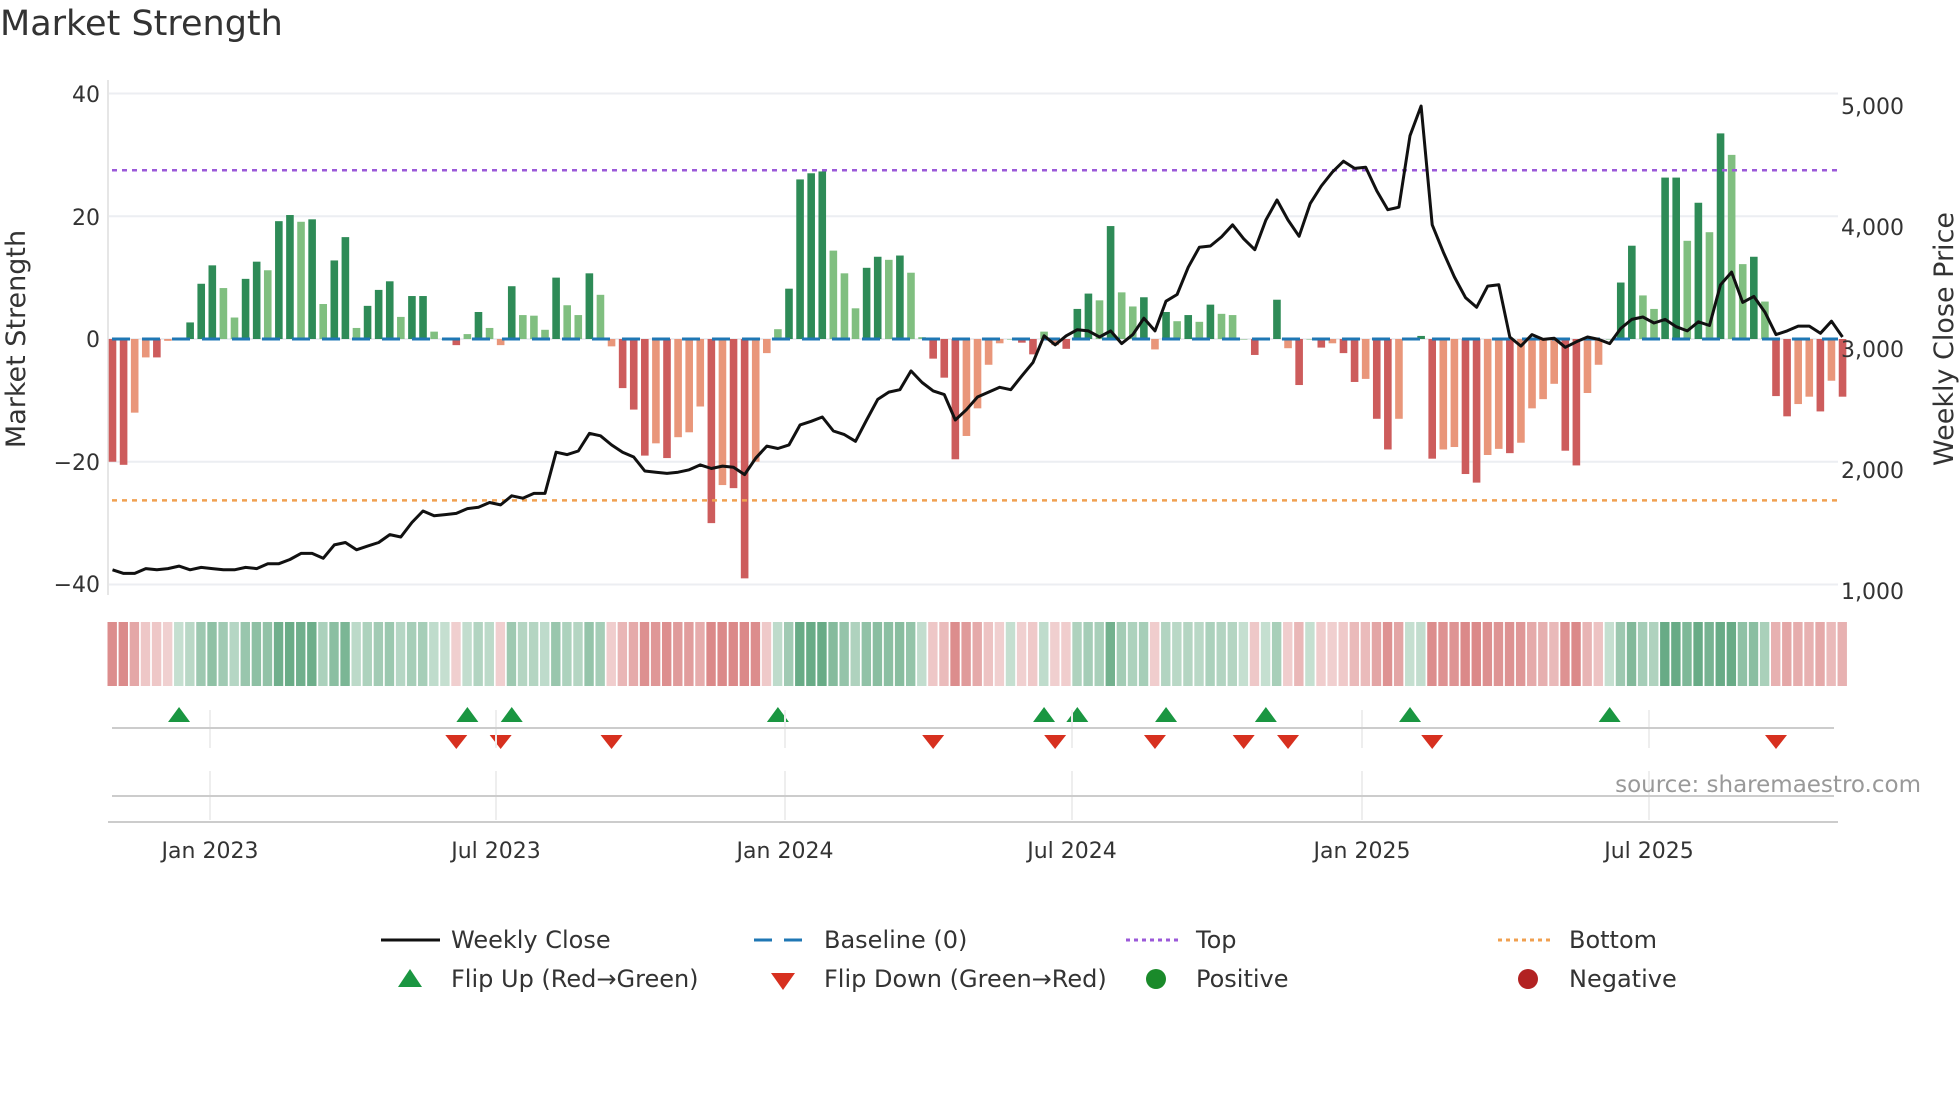 The image size is (1960, 1102). What do you see at coordinates (784, 851) in the screenshot?
I see `x-tick: Jan 2024` at bounding box center [784, 851].